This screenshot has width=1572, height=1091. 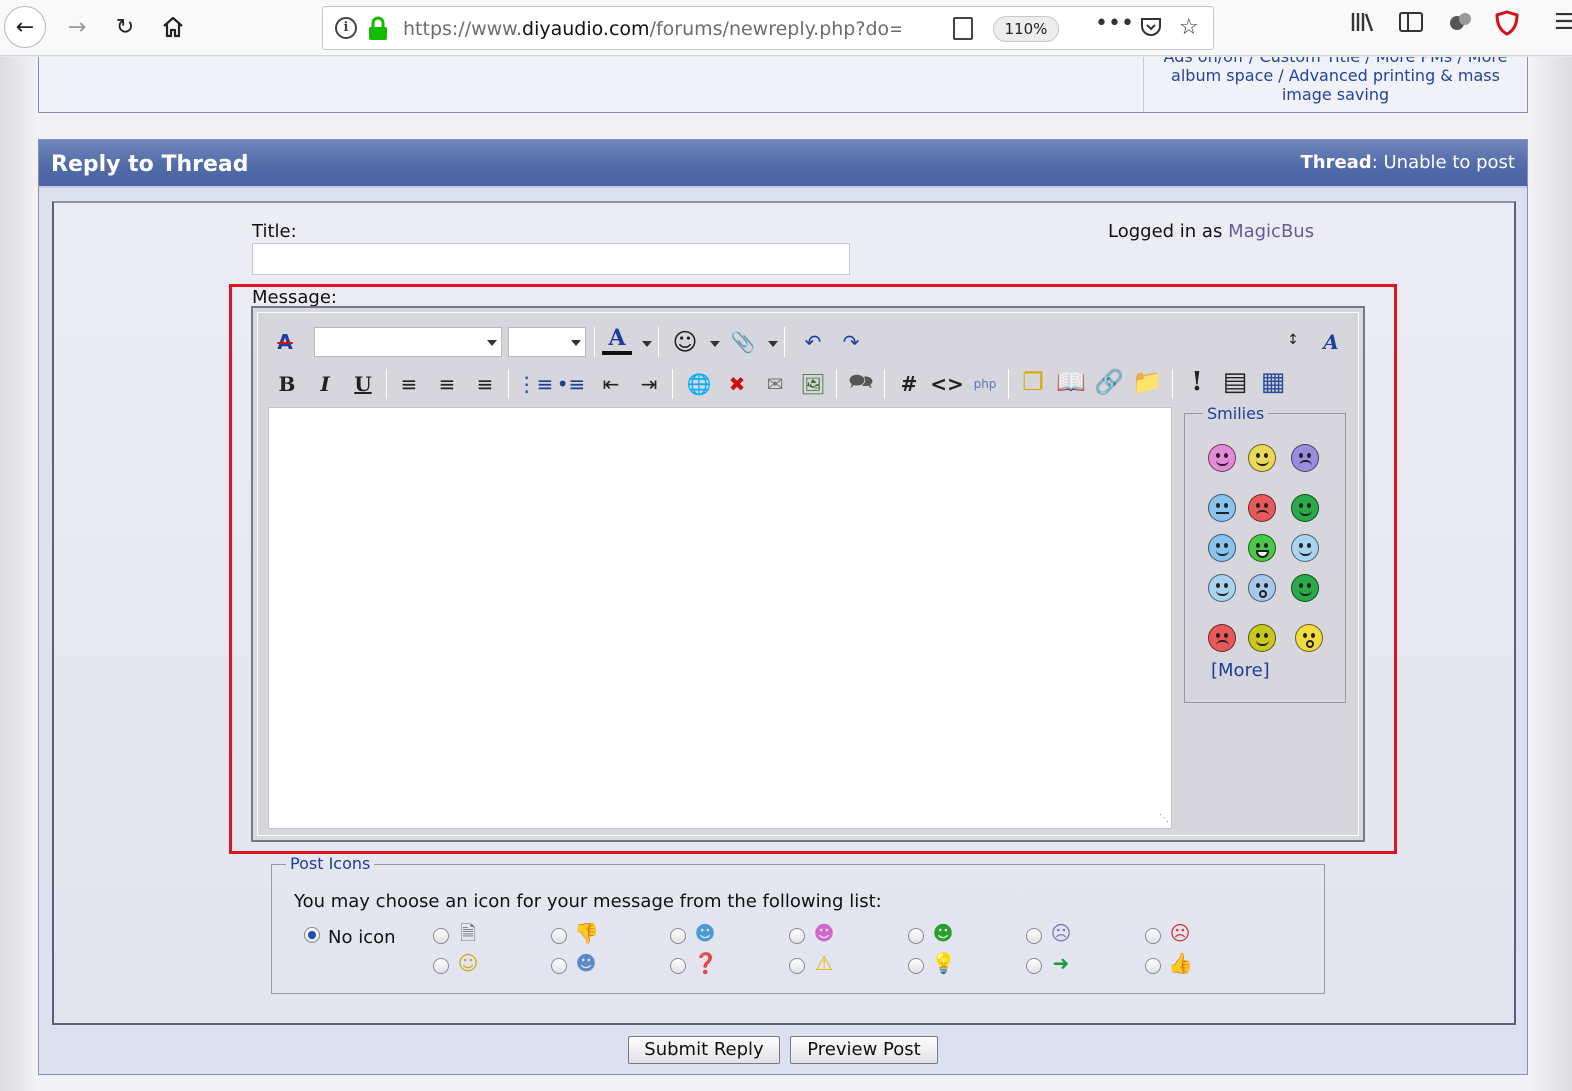 I want to click on sidebar-icon, so click(x=1411, y=22).